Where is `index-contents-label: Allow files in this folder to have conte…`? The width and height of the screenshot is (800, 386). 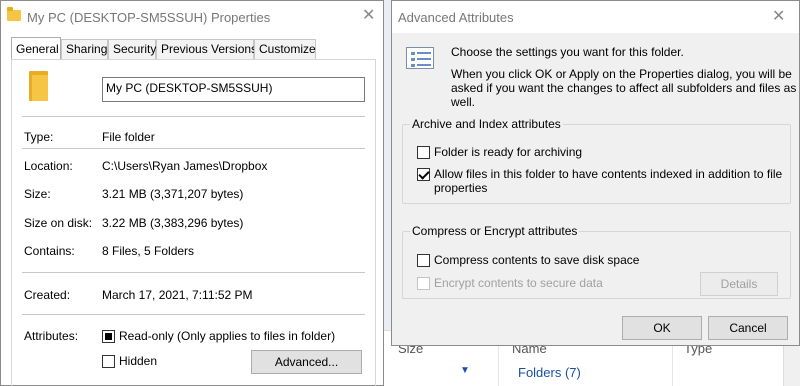 index-contents-label: Allow files in this folder to have conte… is located at coordinates (608, 174).